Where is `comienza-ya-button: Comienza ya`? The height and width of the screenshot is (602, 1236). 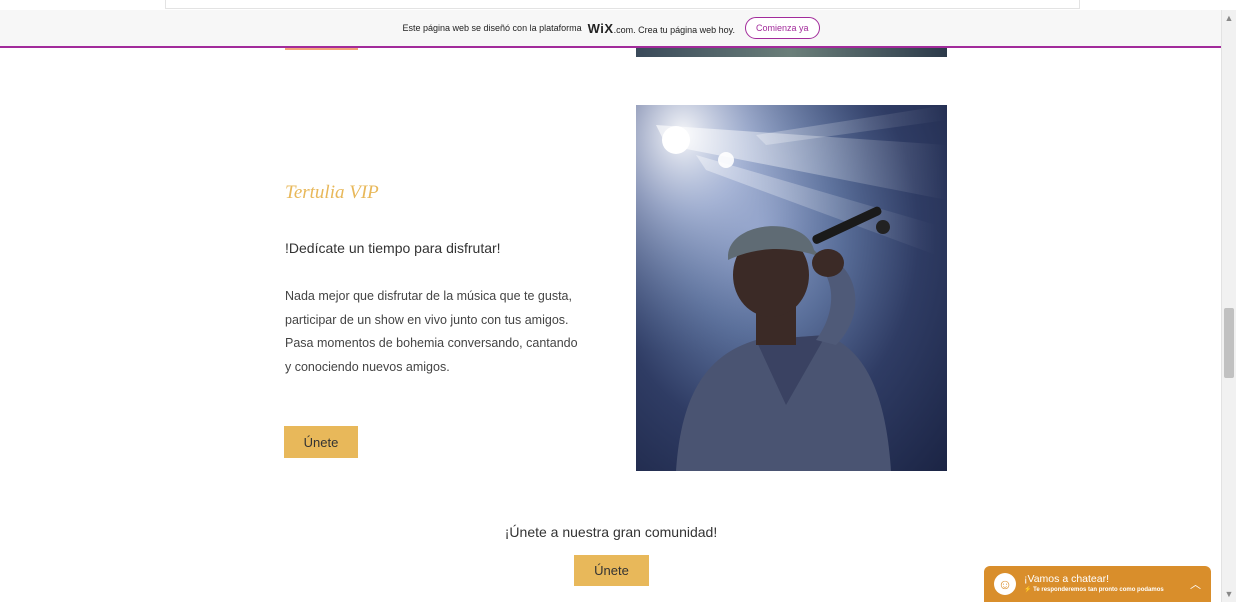 comienza-ya-button: Comienza ya is located at coordinates (782, 28).